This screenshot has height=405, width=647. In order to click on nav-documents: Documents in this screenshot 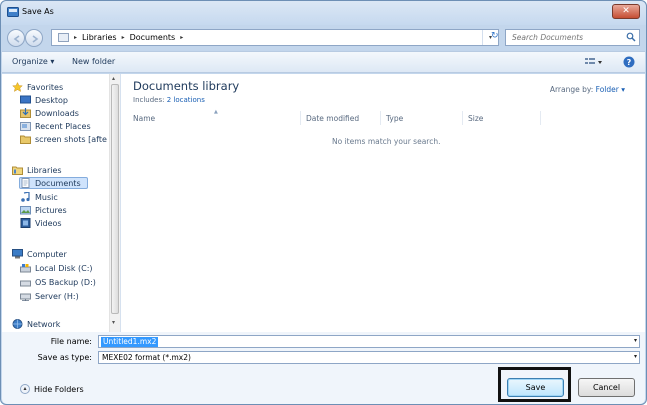, I will do `click(53, 183)`.